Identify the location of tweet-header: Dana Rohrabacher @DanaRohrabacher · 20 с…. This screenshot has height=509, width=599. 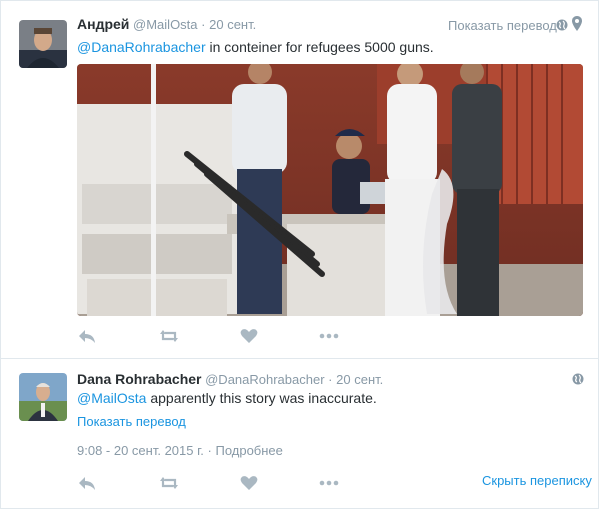
(230, 379).